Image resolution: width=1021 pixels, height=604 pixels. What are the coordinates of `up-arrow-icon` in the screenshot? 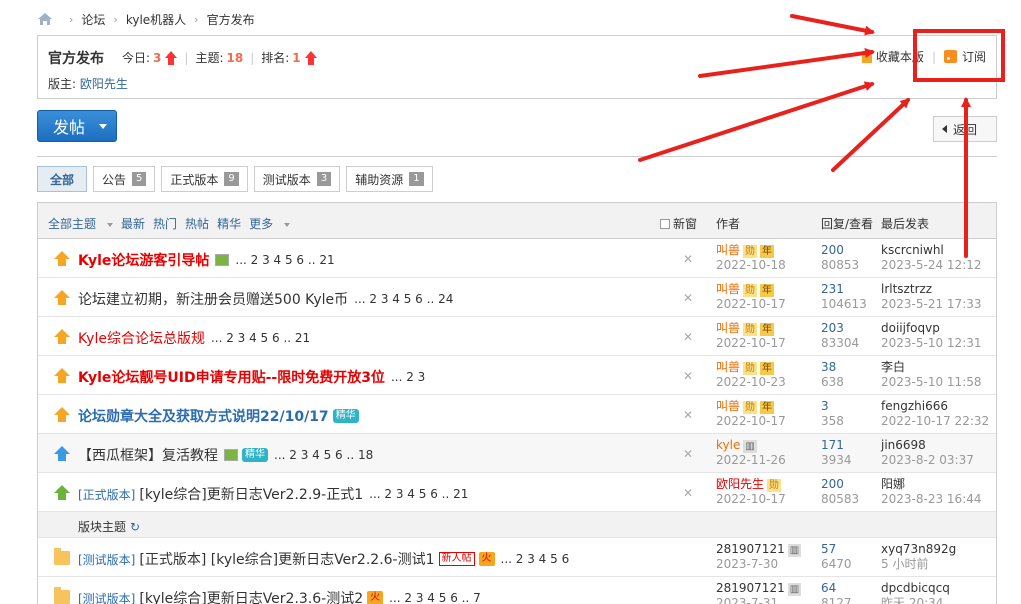 It's located at (171, 57).